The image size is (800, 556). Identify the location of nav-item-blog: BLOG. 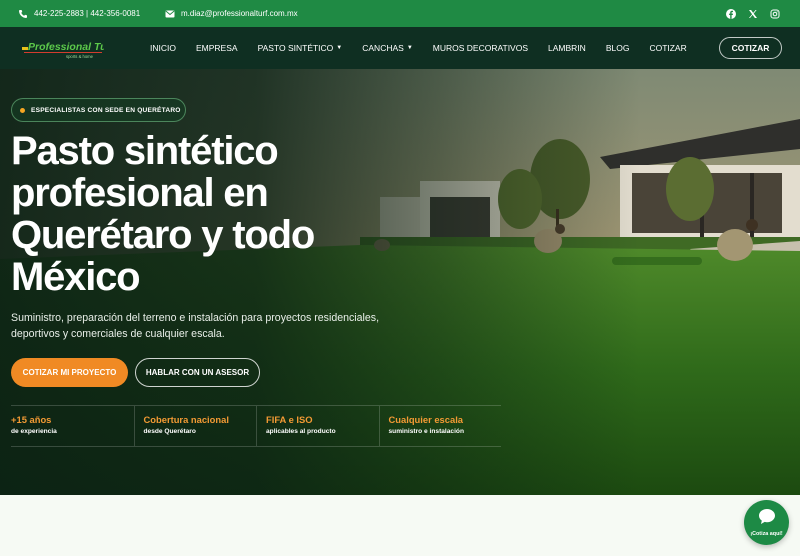
(618, 48).